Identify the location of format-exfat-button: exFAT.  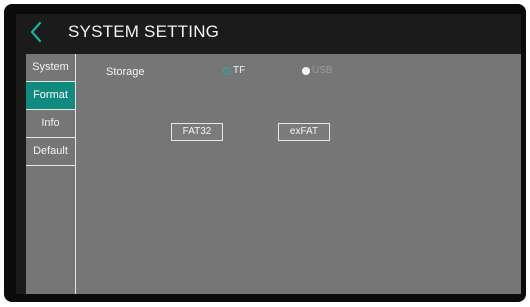
(304, 132).